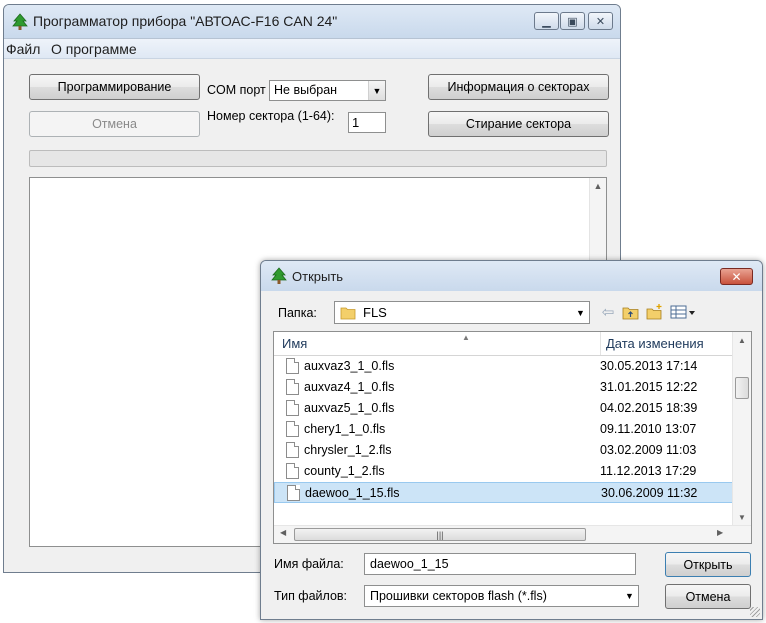 This screenshot has width=766, height=623. What do you see at coordinates (648, 471) in the screenshot?
I see `file-date: 11.12.2013 17:29` at bounding box center [648, 471].